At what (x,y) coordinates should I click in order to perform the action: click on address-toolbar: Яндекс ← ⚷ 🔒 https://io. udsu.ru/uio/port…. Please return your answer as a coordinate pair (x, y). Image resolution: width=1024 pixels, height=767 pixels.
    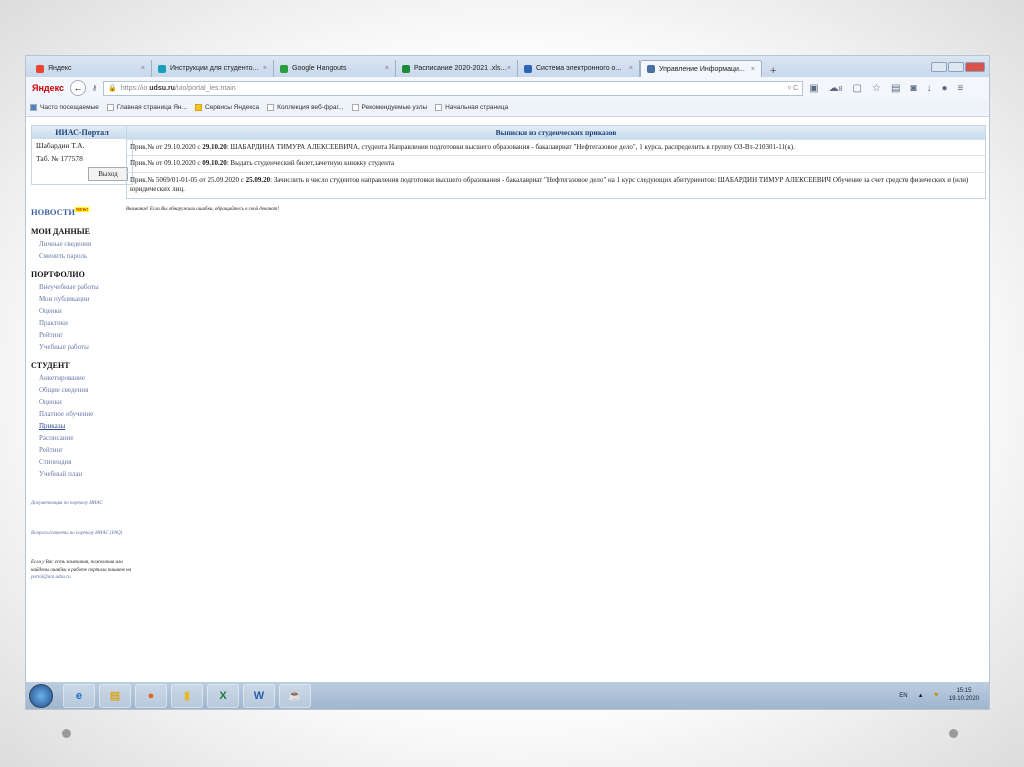
    Looking at the image, I should click on (507, 88).